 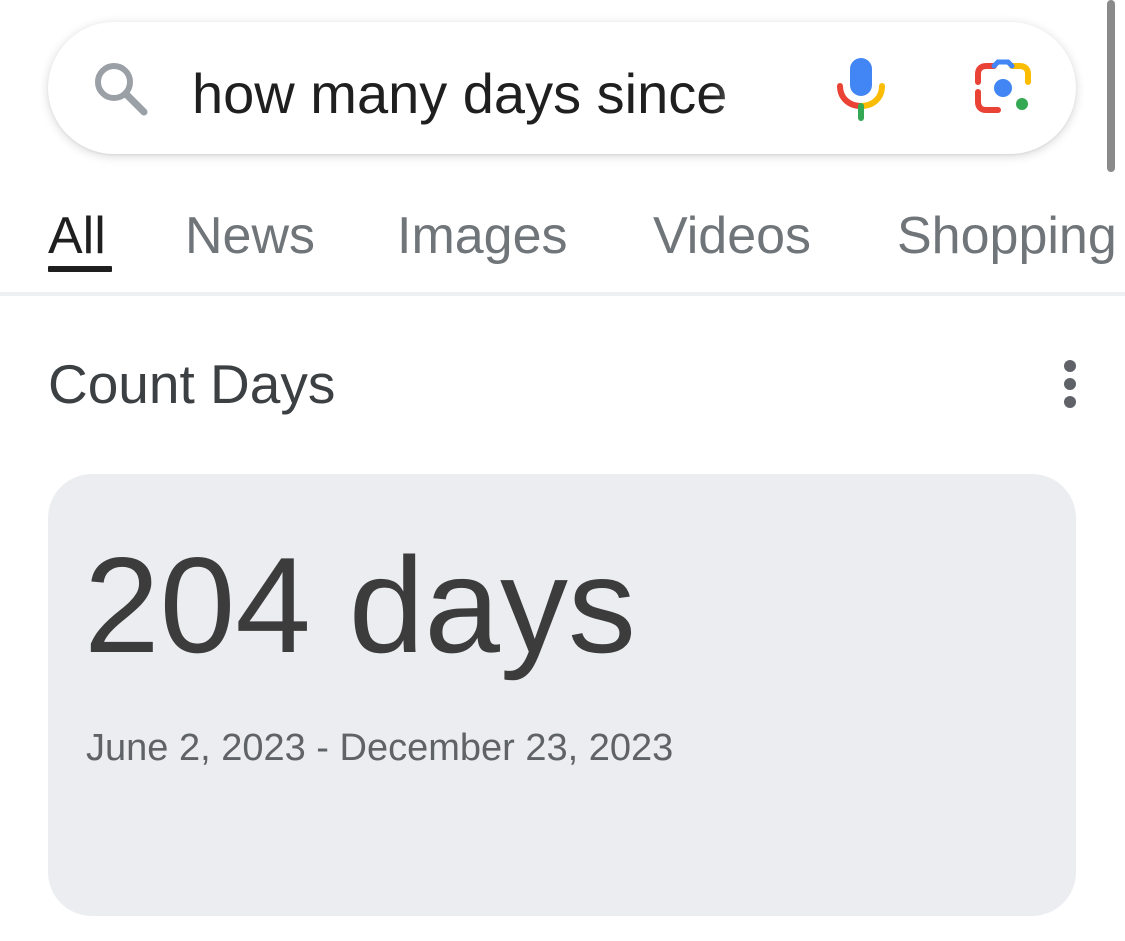 I want to click on more-vert-icon, so click(x=1070, y=384).